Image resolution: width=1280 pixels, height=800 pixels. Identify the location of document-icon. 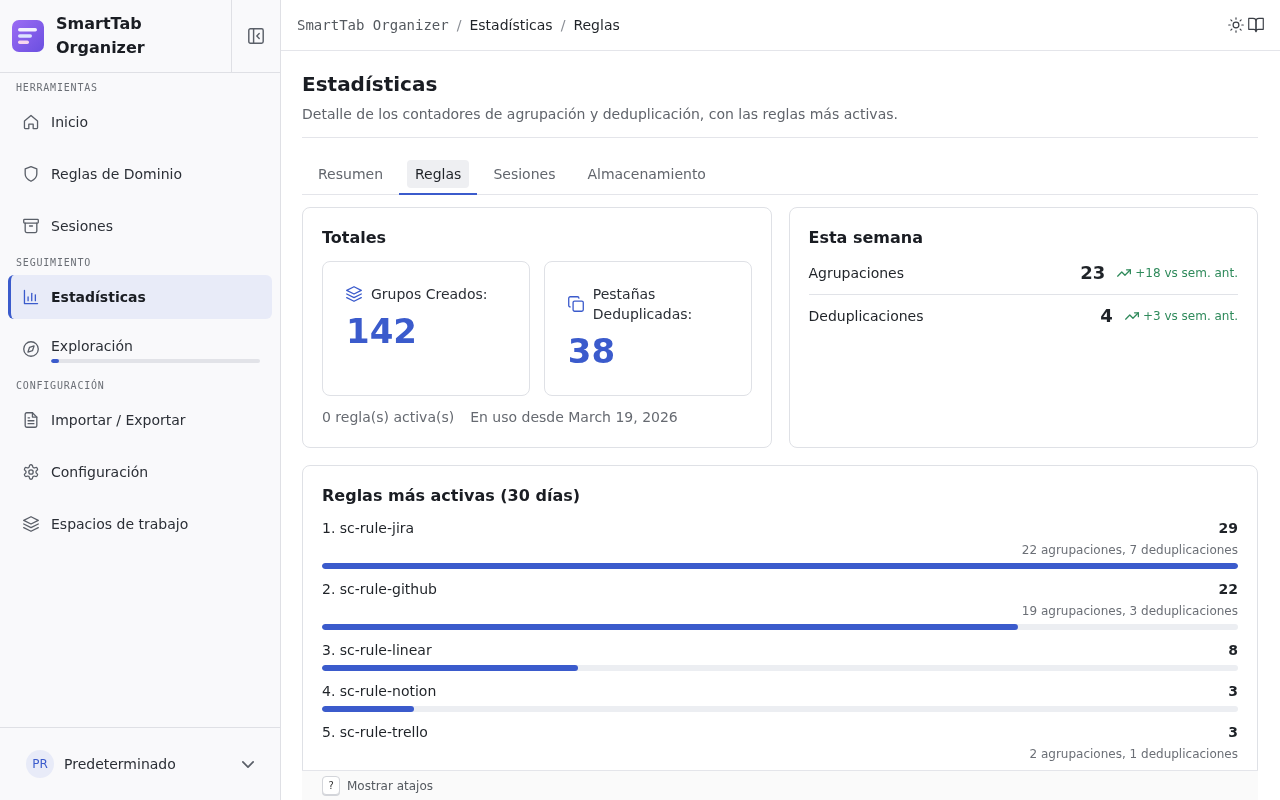
(31, 420).